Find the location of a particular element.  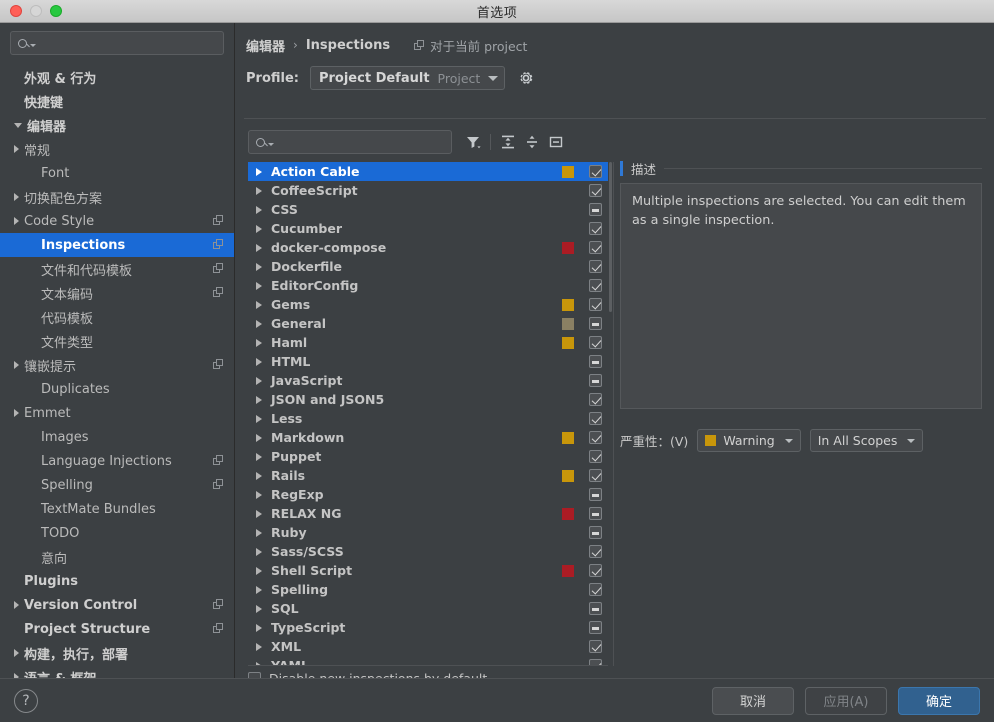

table-row: RegExp is located at coordinates (431, 494).